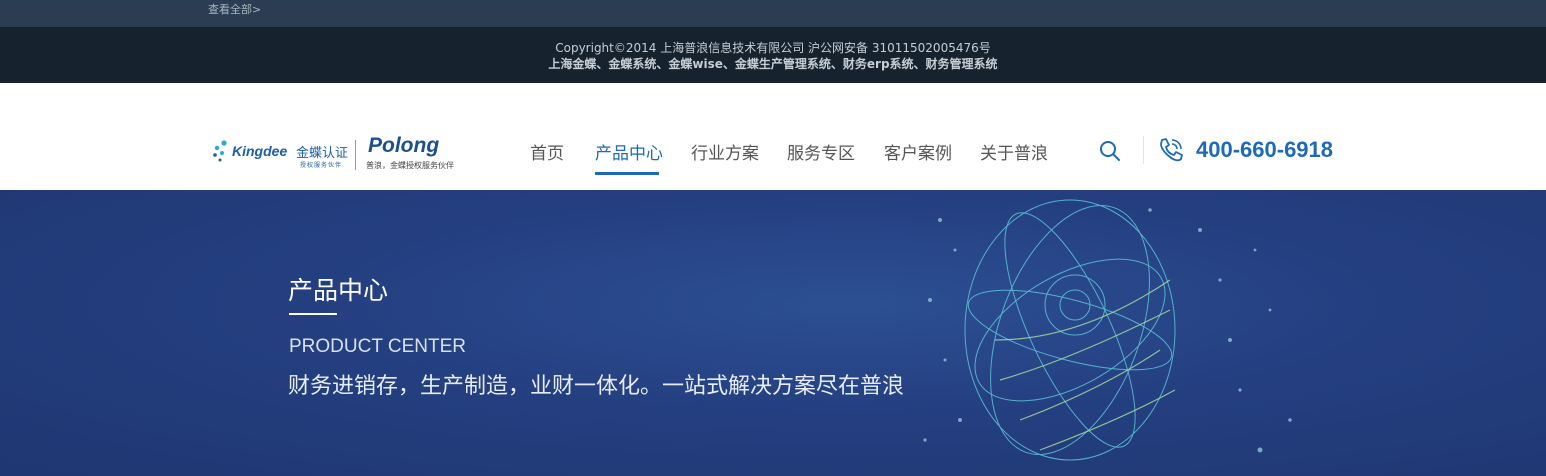  Describe the element at coordinates (410, 165) in the screenshot. I see `polong-tagline: 普浪，金蝶授权服务伙伴` at that location.